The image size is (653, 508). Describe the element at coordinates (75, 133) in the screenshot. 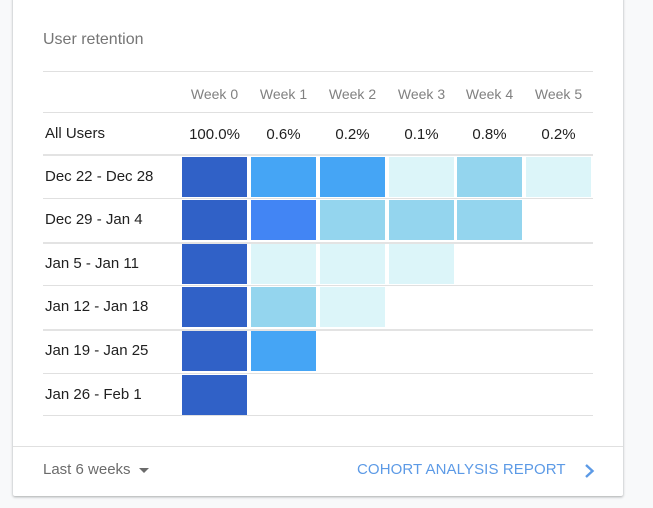

I see `all-users-label: All Users` at that location.